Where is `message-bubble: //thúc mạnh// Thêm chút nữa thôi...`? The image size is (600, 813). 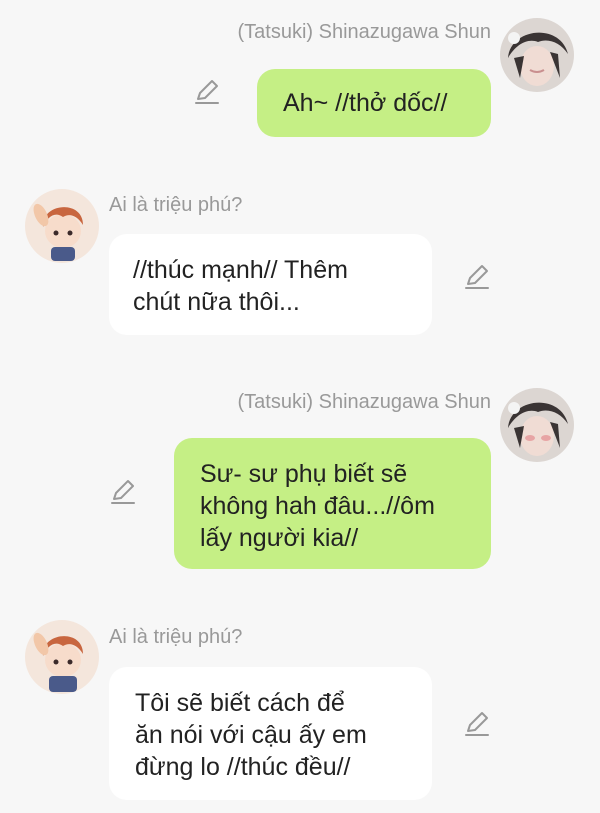
message-bubble: //thúc mạnh// Thêm chút nữa thôi... is located at coordinates (270, 284).